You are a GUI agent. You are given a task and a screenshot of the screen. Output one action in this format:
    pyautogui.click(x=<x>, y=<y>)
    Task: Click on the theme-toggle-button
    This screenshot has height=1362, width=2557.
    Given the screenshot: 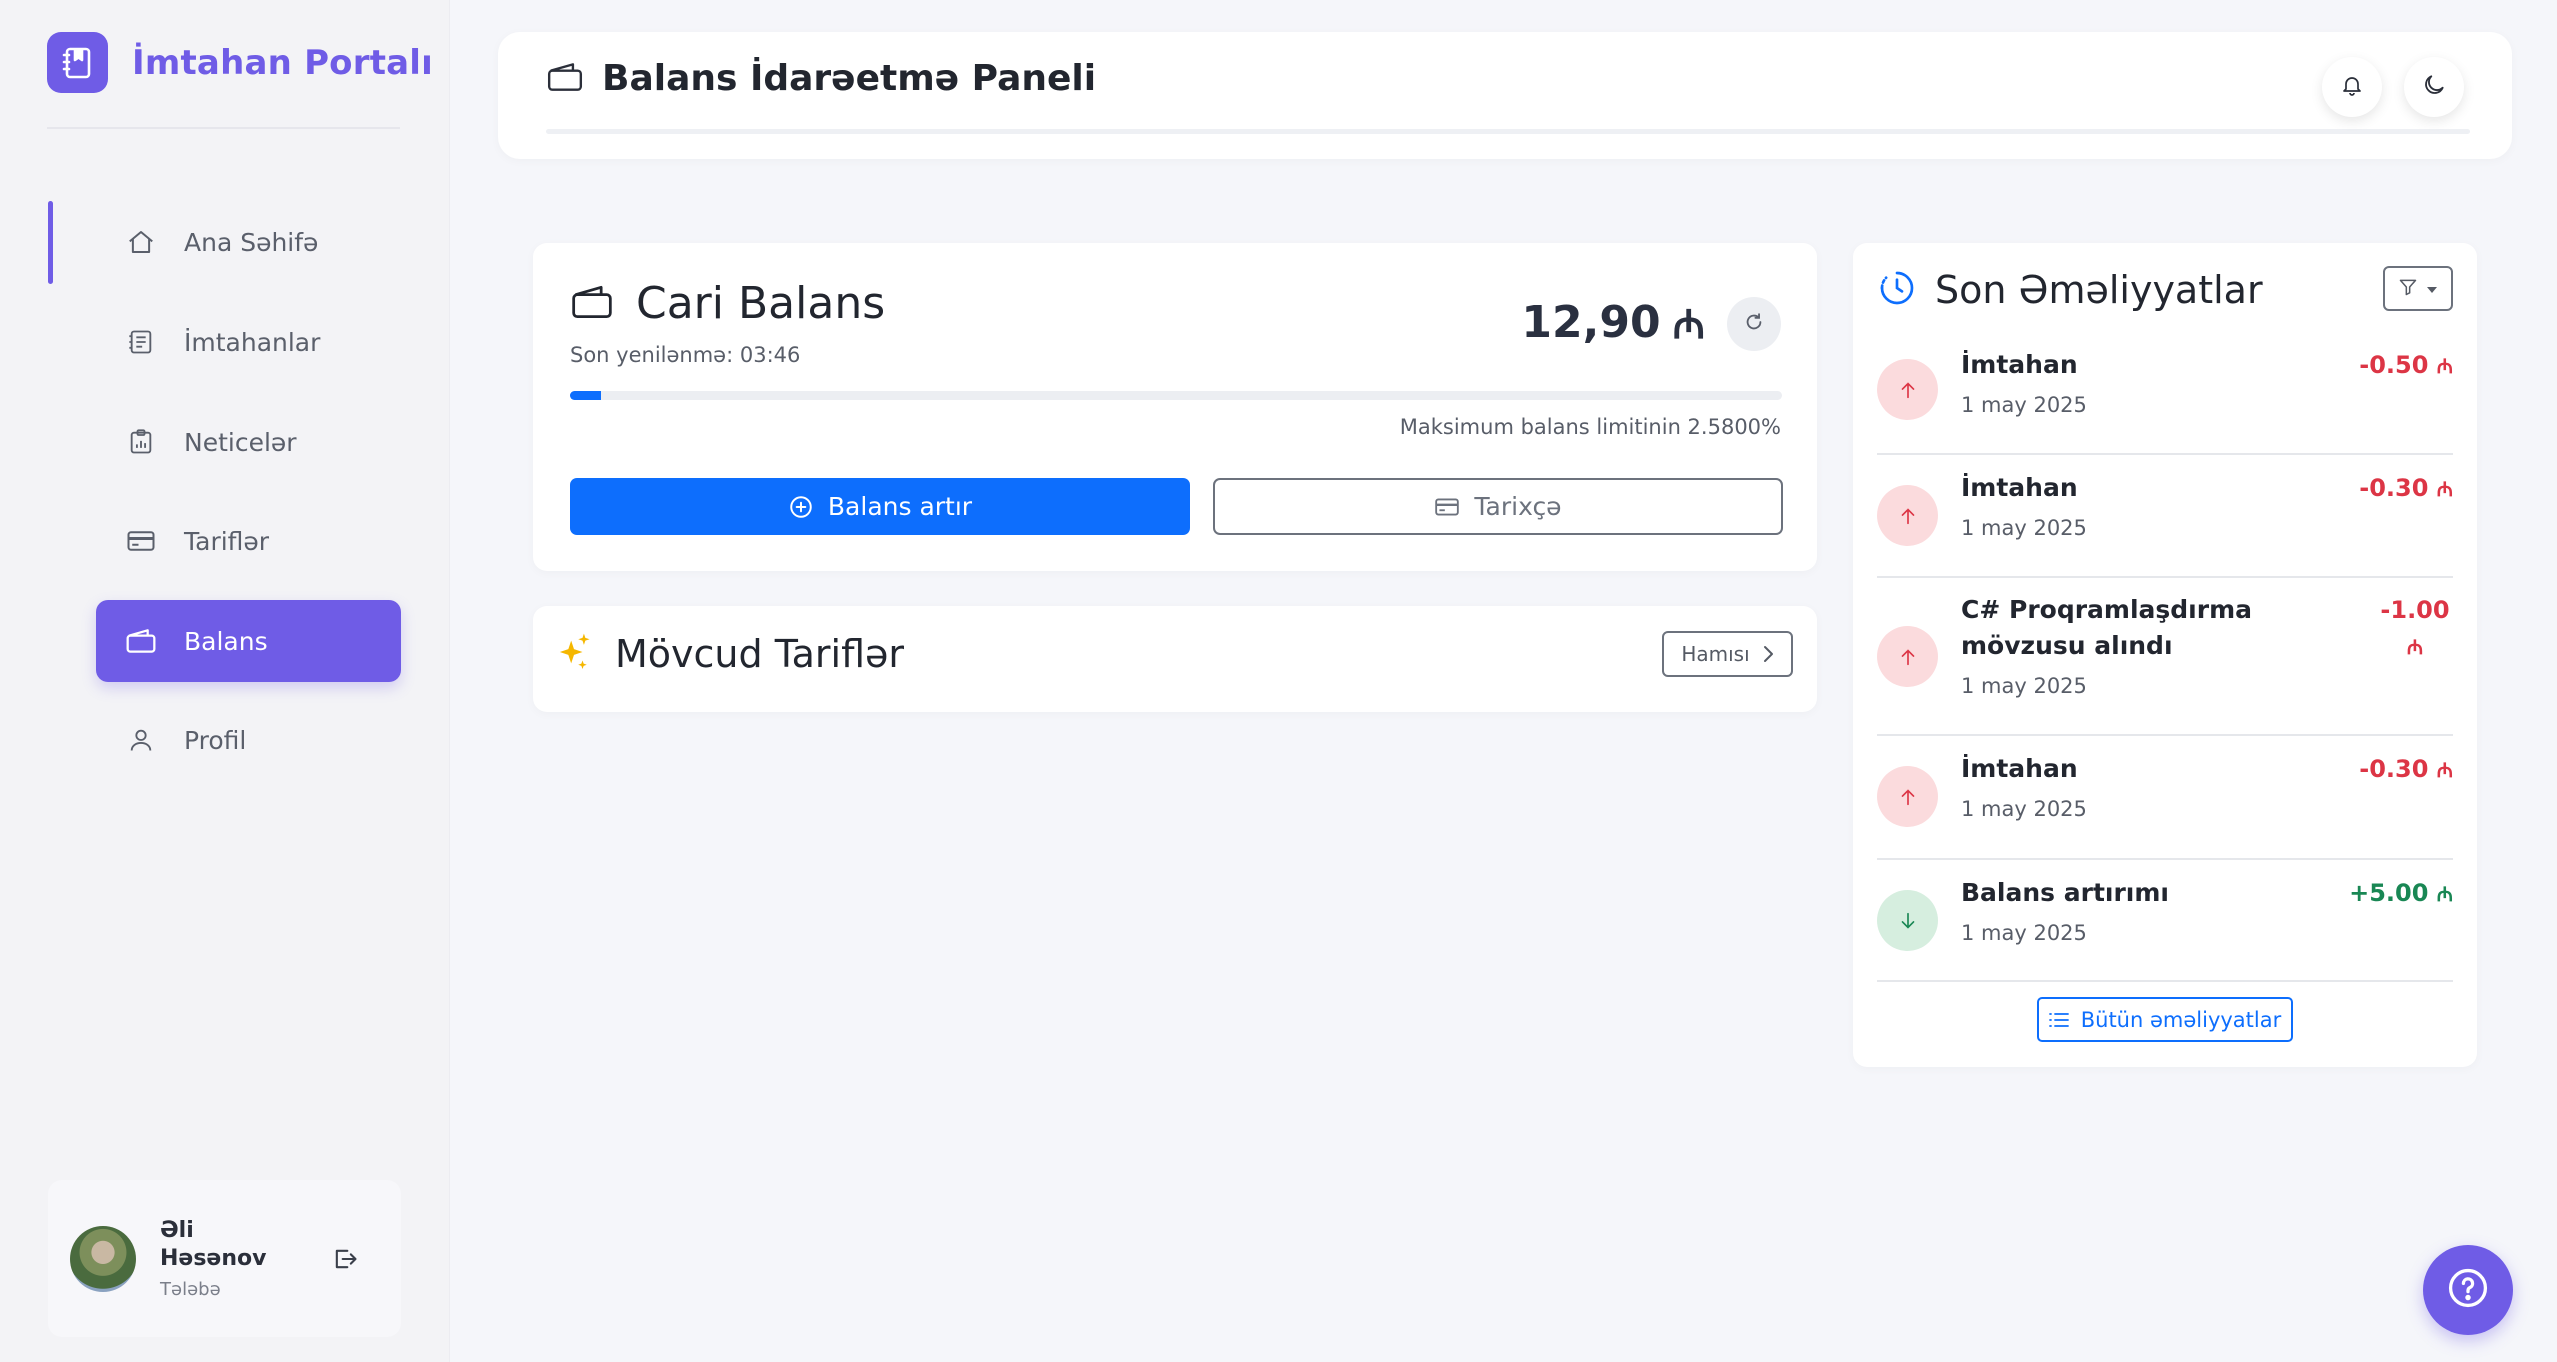 What is the action you would take?
    pyautogui.click(x=2434, y=87)
    